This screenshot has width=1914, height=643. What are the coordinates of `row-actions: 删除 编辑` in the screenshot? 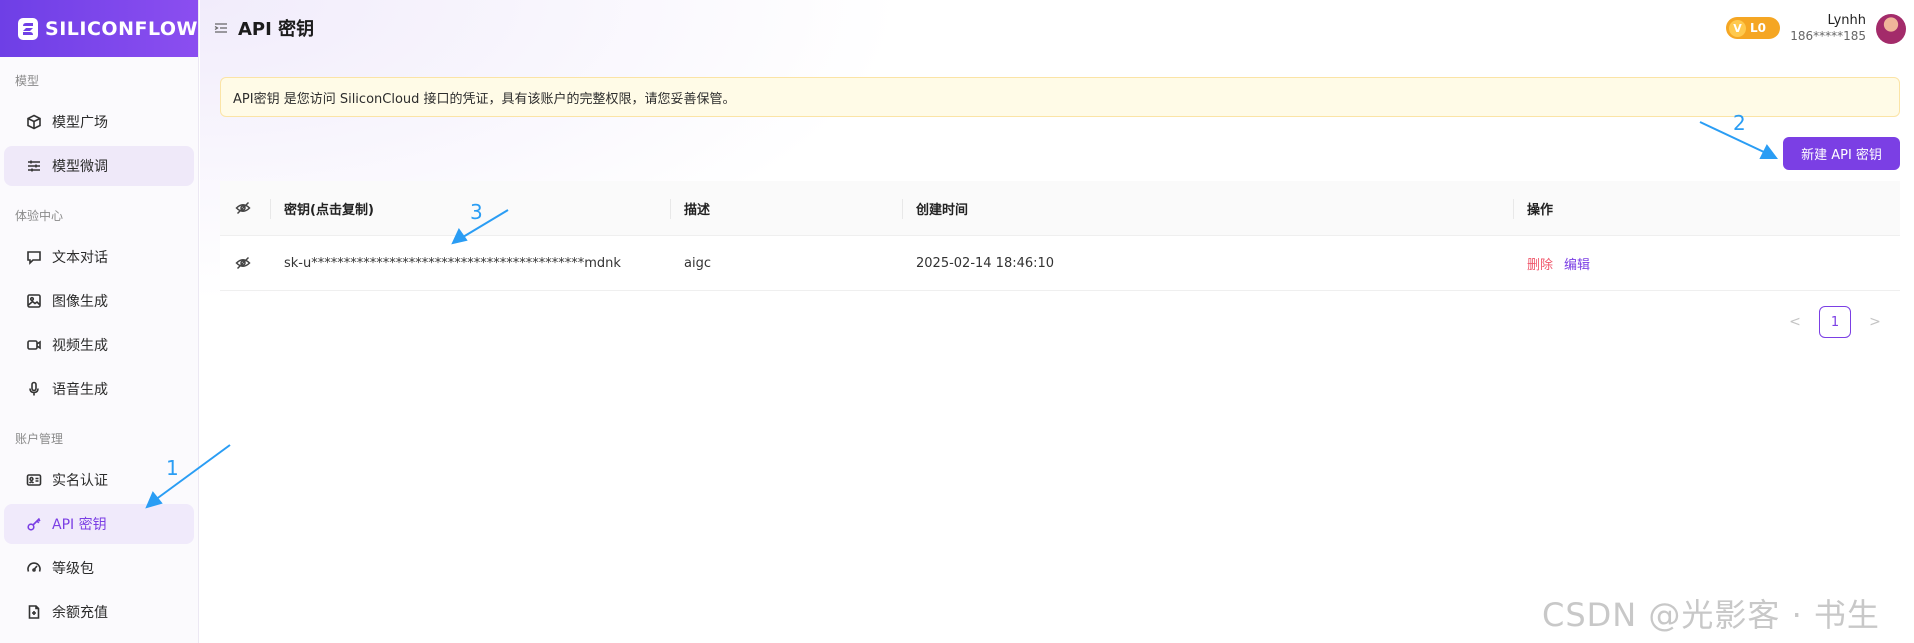 It's located at (1706, 263).